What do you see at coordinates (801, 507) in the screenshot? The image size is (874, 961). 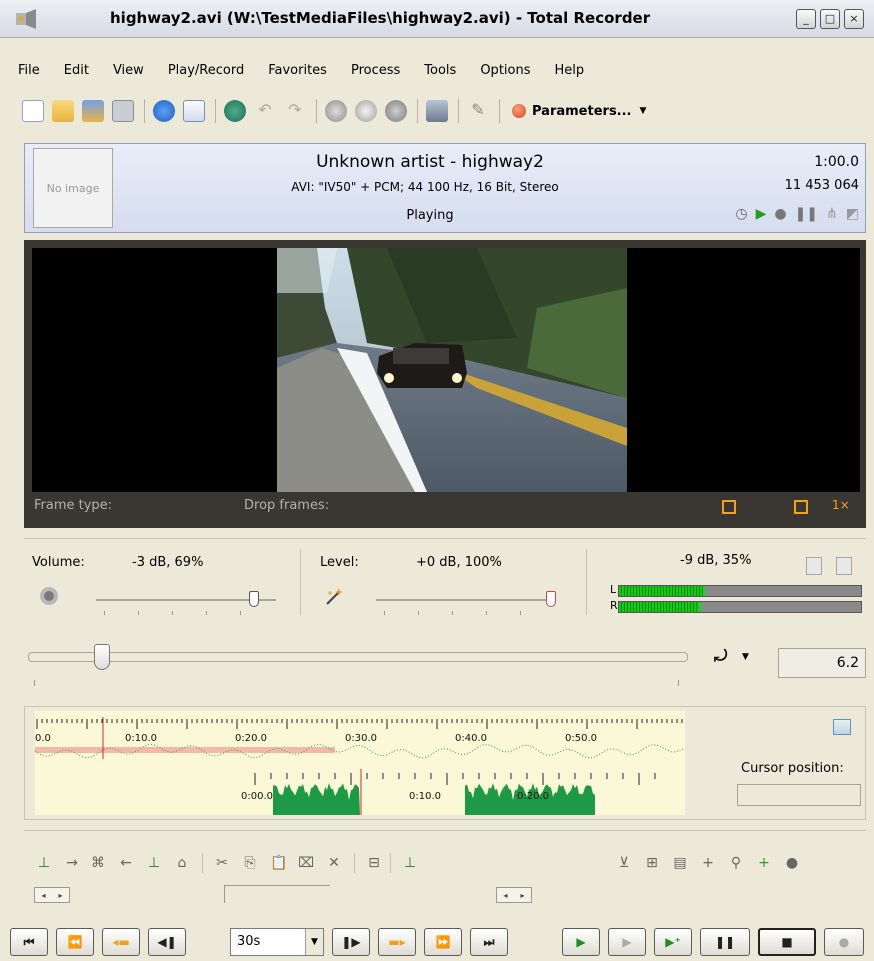 I see `fullscreen-icon` at bounding box center [801, 507].